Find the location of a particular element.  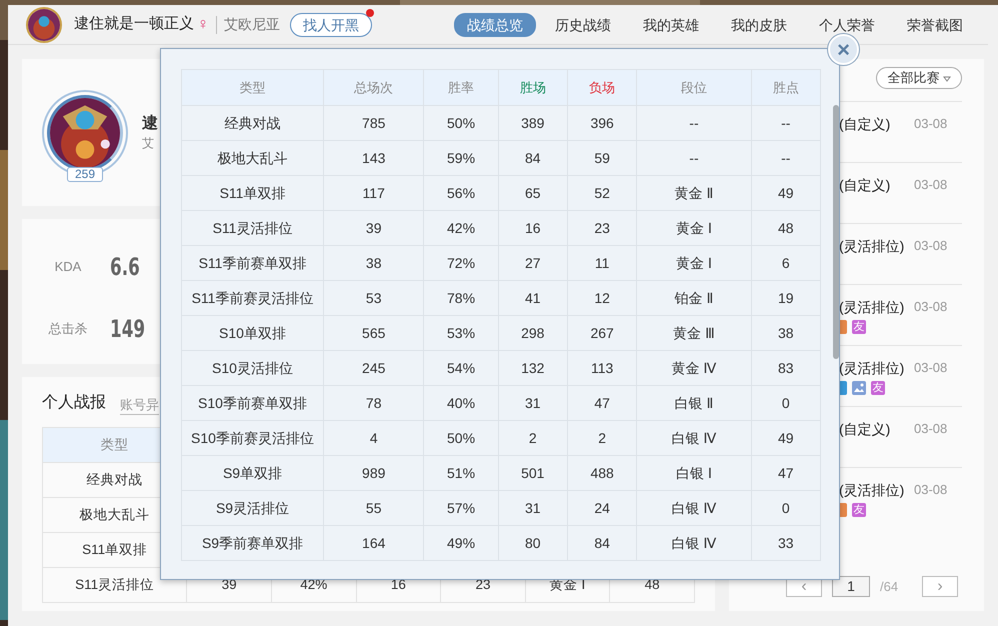

table-cell: 19 is located at coordinates (785, 298).